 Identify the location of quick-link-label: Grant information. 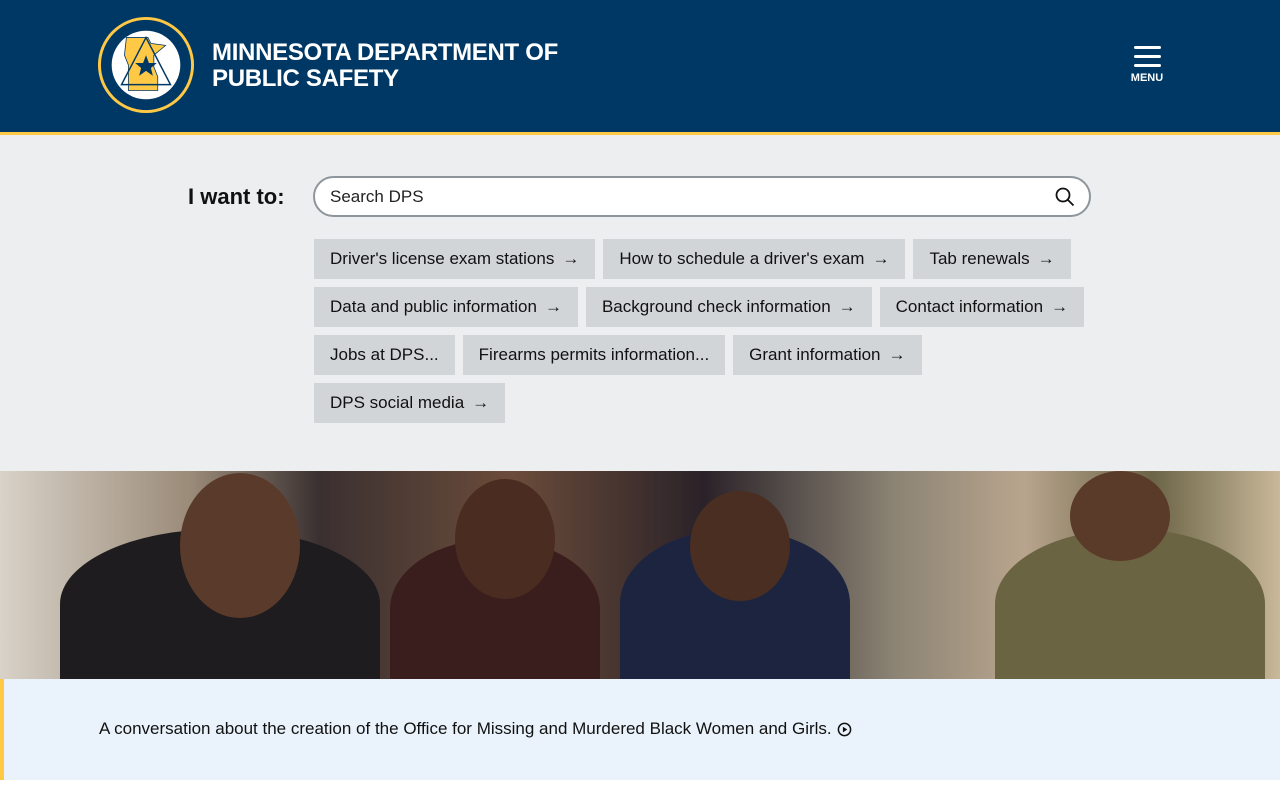
(815, 354).